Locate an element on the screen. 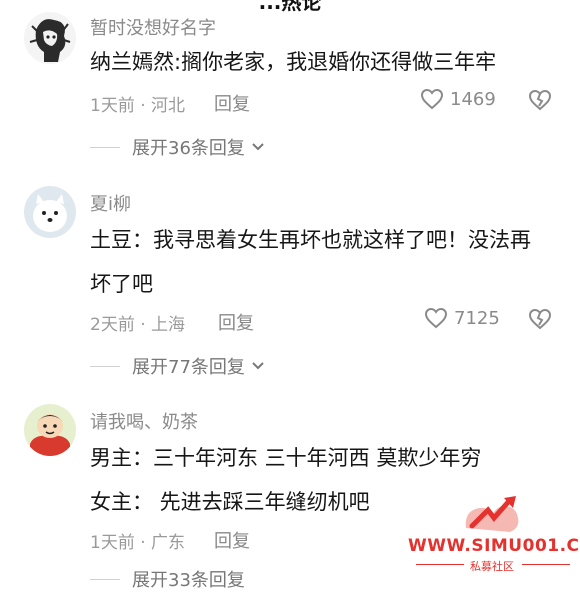  username: 请我喝、奶茶 is located at coordinates (144, 421).